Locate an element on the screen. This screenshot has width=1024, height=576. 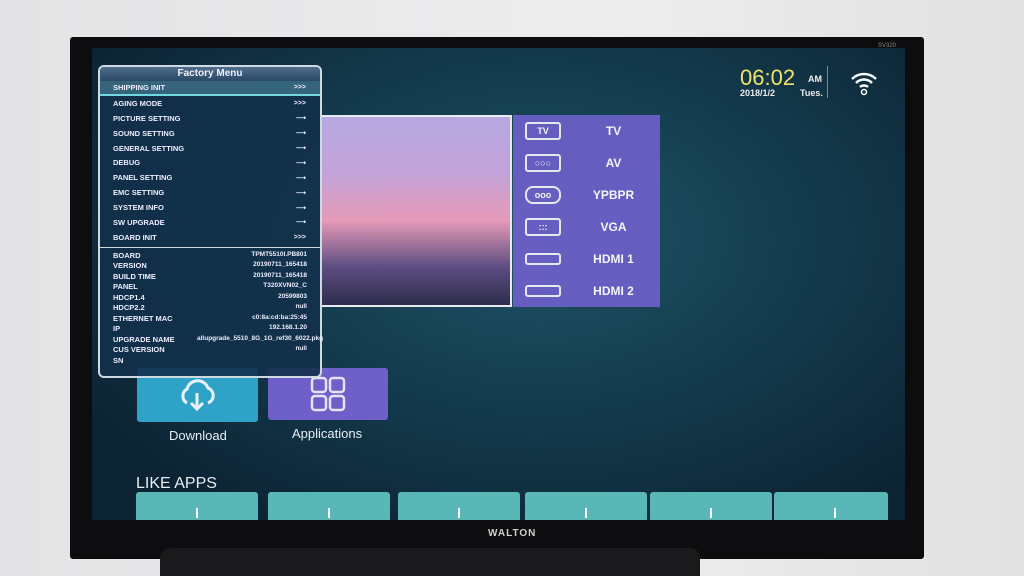
info-key: SN is located at coordinates (118, 360).